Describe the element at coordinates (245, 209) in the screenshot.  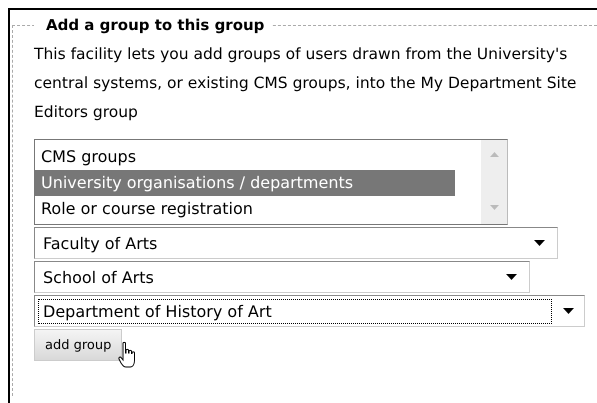
I see `list-option: Role or course registration` at that location.